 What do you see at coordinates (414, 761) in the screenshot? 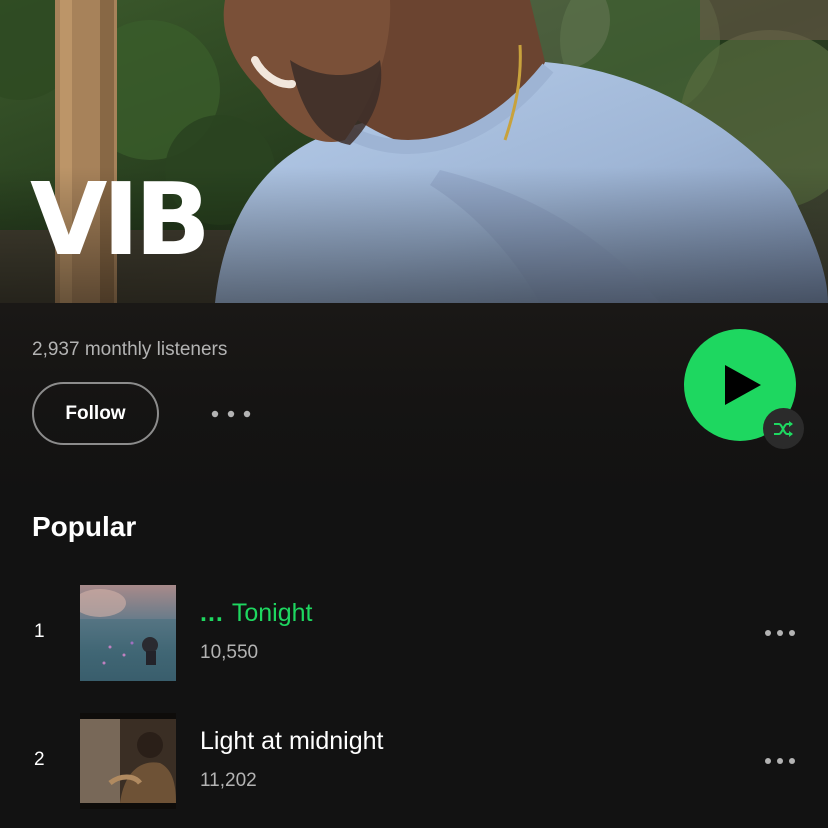
I see `track-row: 2 Light at midnight 11,202` at bounding box center [414, 761].